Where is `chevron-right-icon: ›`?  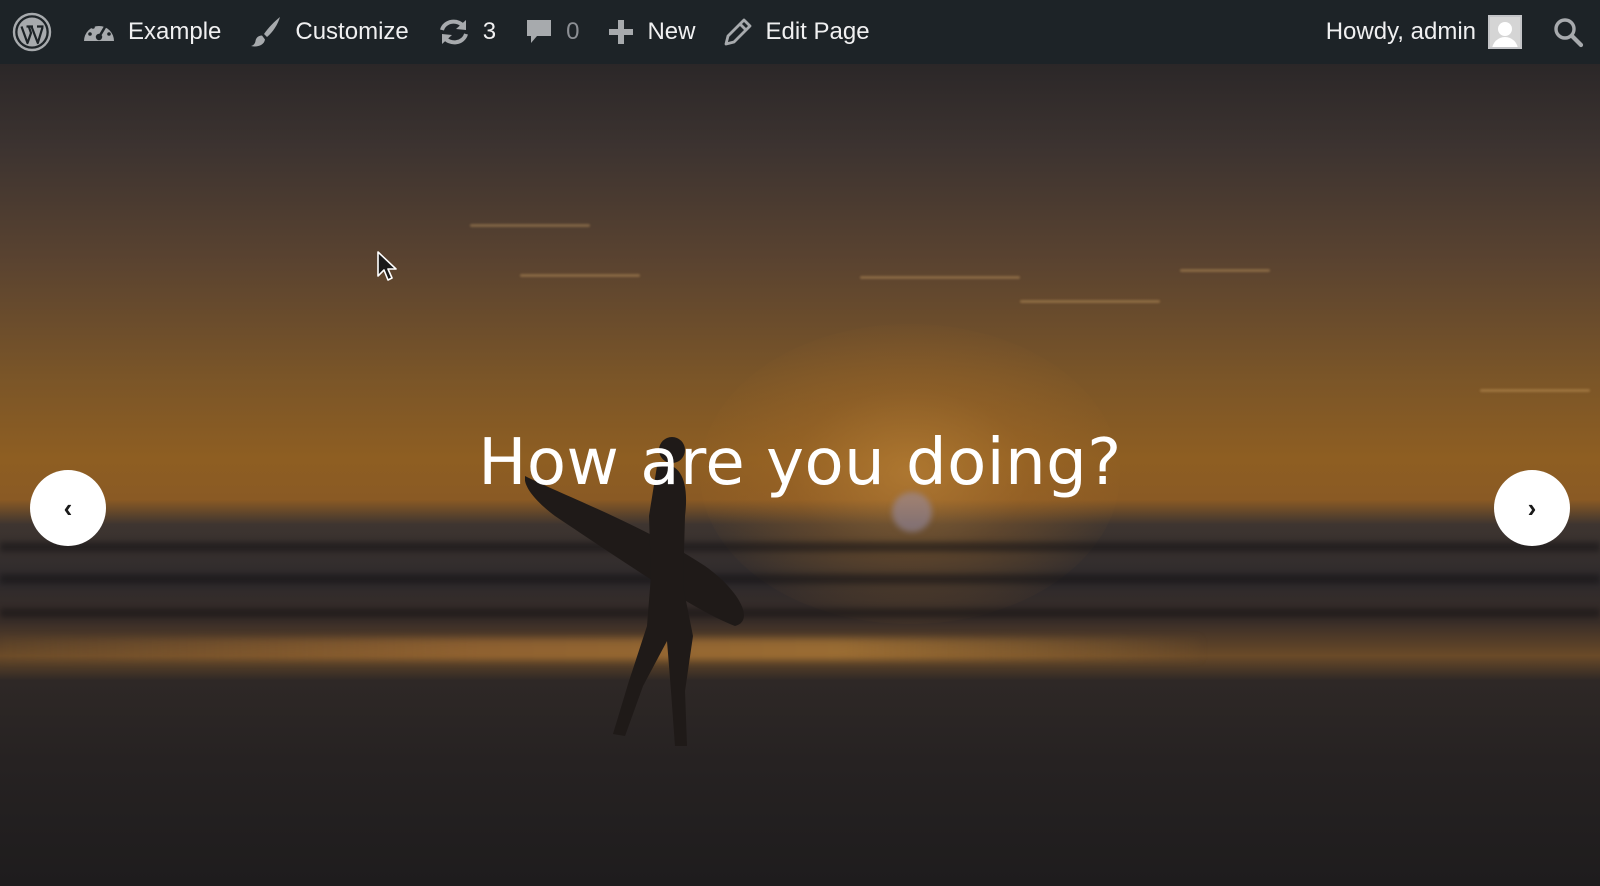 chevron-right-icon: › is located at coordinates (1532, 507).